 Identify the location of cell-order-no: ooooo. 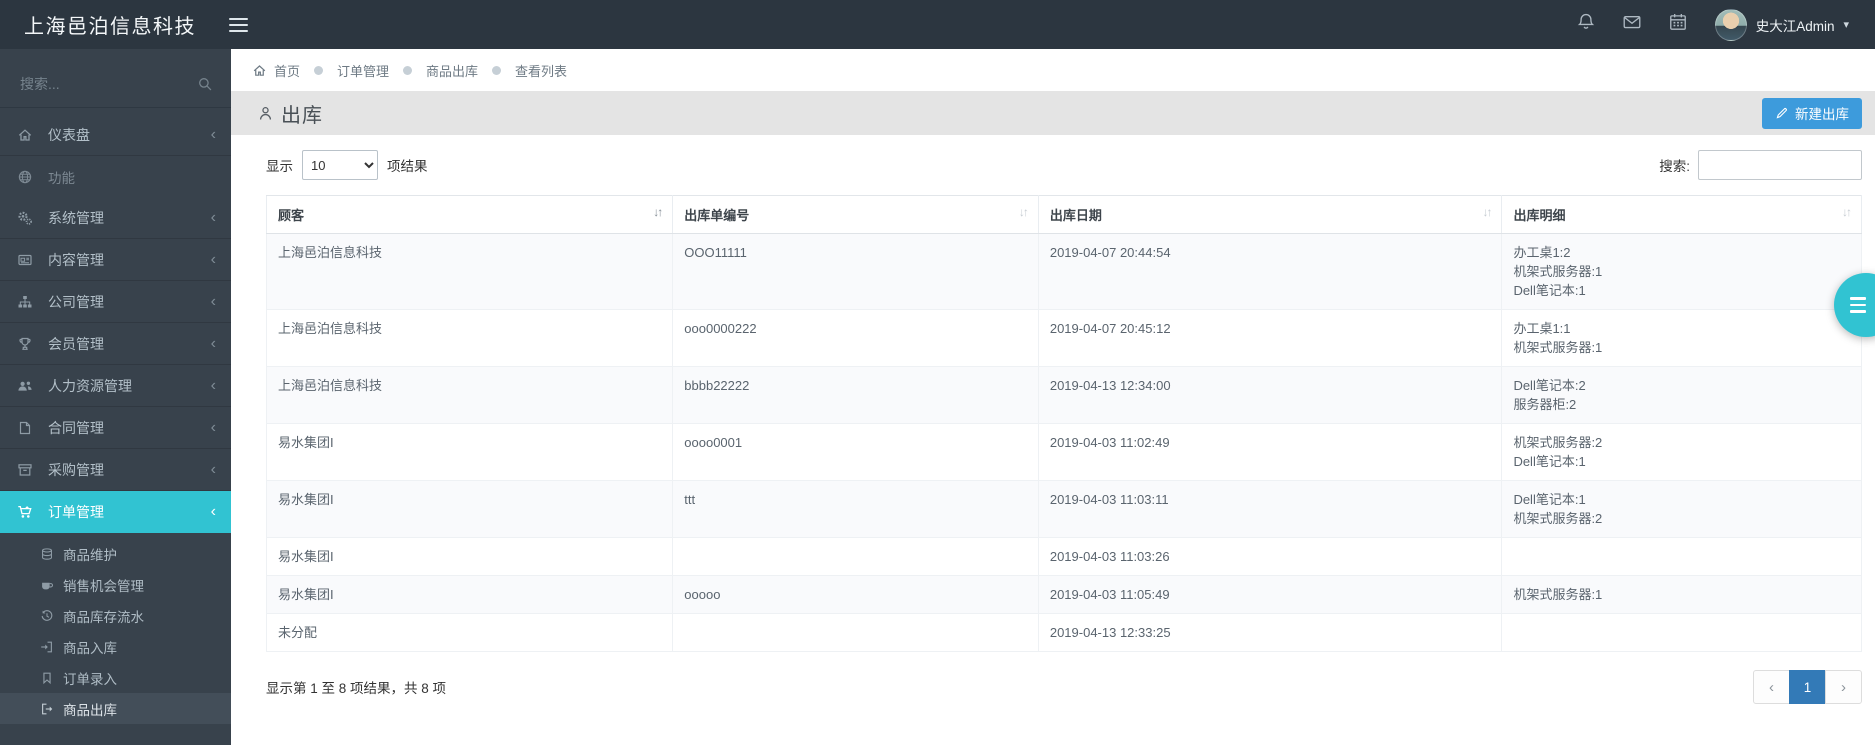
(855, 594).